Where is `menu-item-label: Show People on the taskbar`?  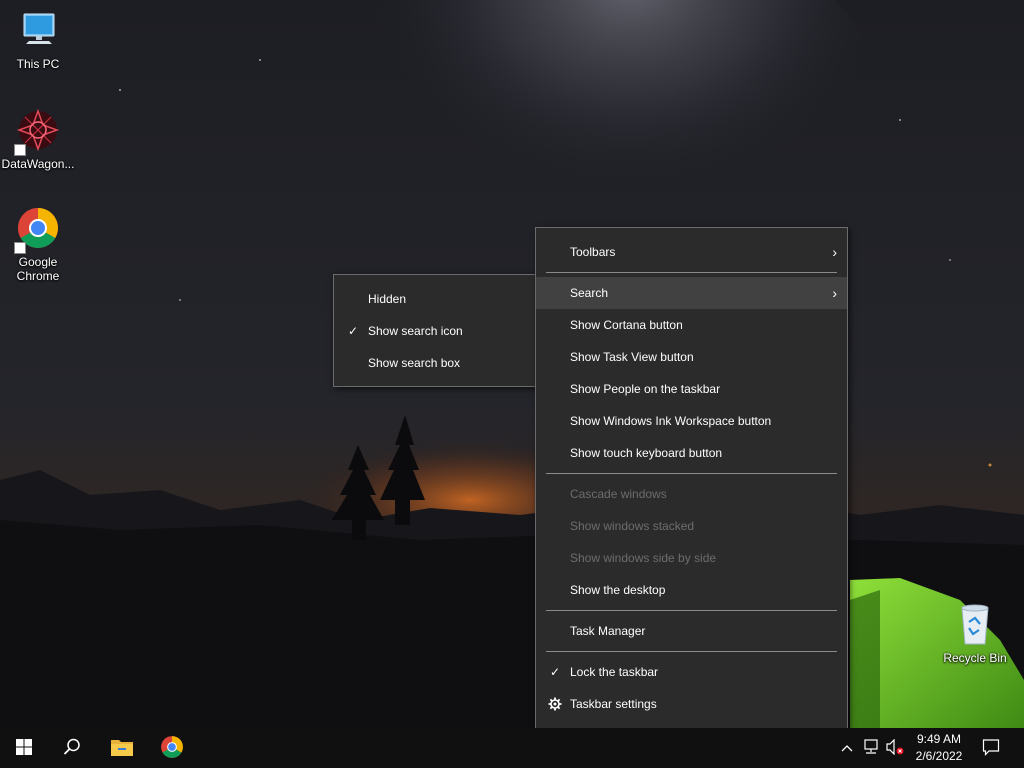
menu-item-label: Show People on the taskbar is located at coordinates (645, 389).